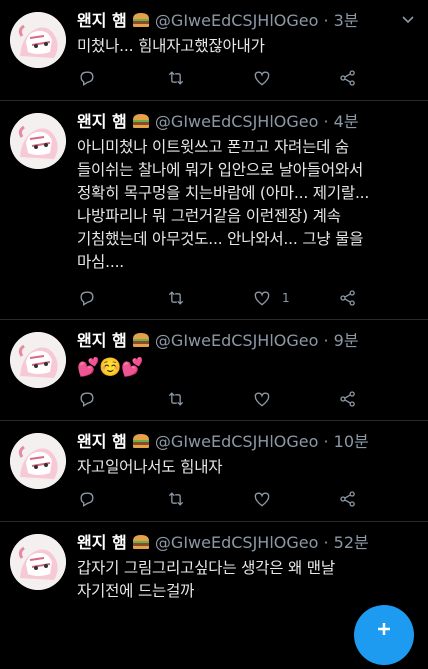 This screenshot has height=669, width=428. What do you see at coordinates (150, 467) in the screenshot?
I see `tweet-text: 자고일어나서도 힘내자` at bounding box center [150, 467].